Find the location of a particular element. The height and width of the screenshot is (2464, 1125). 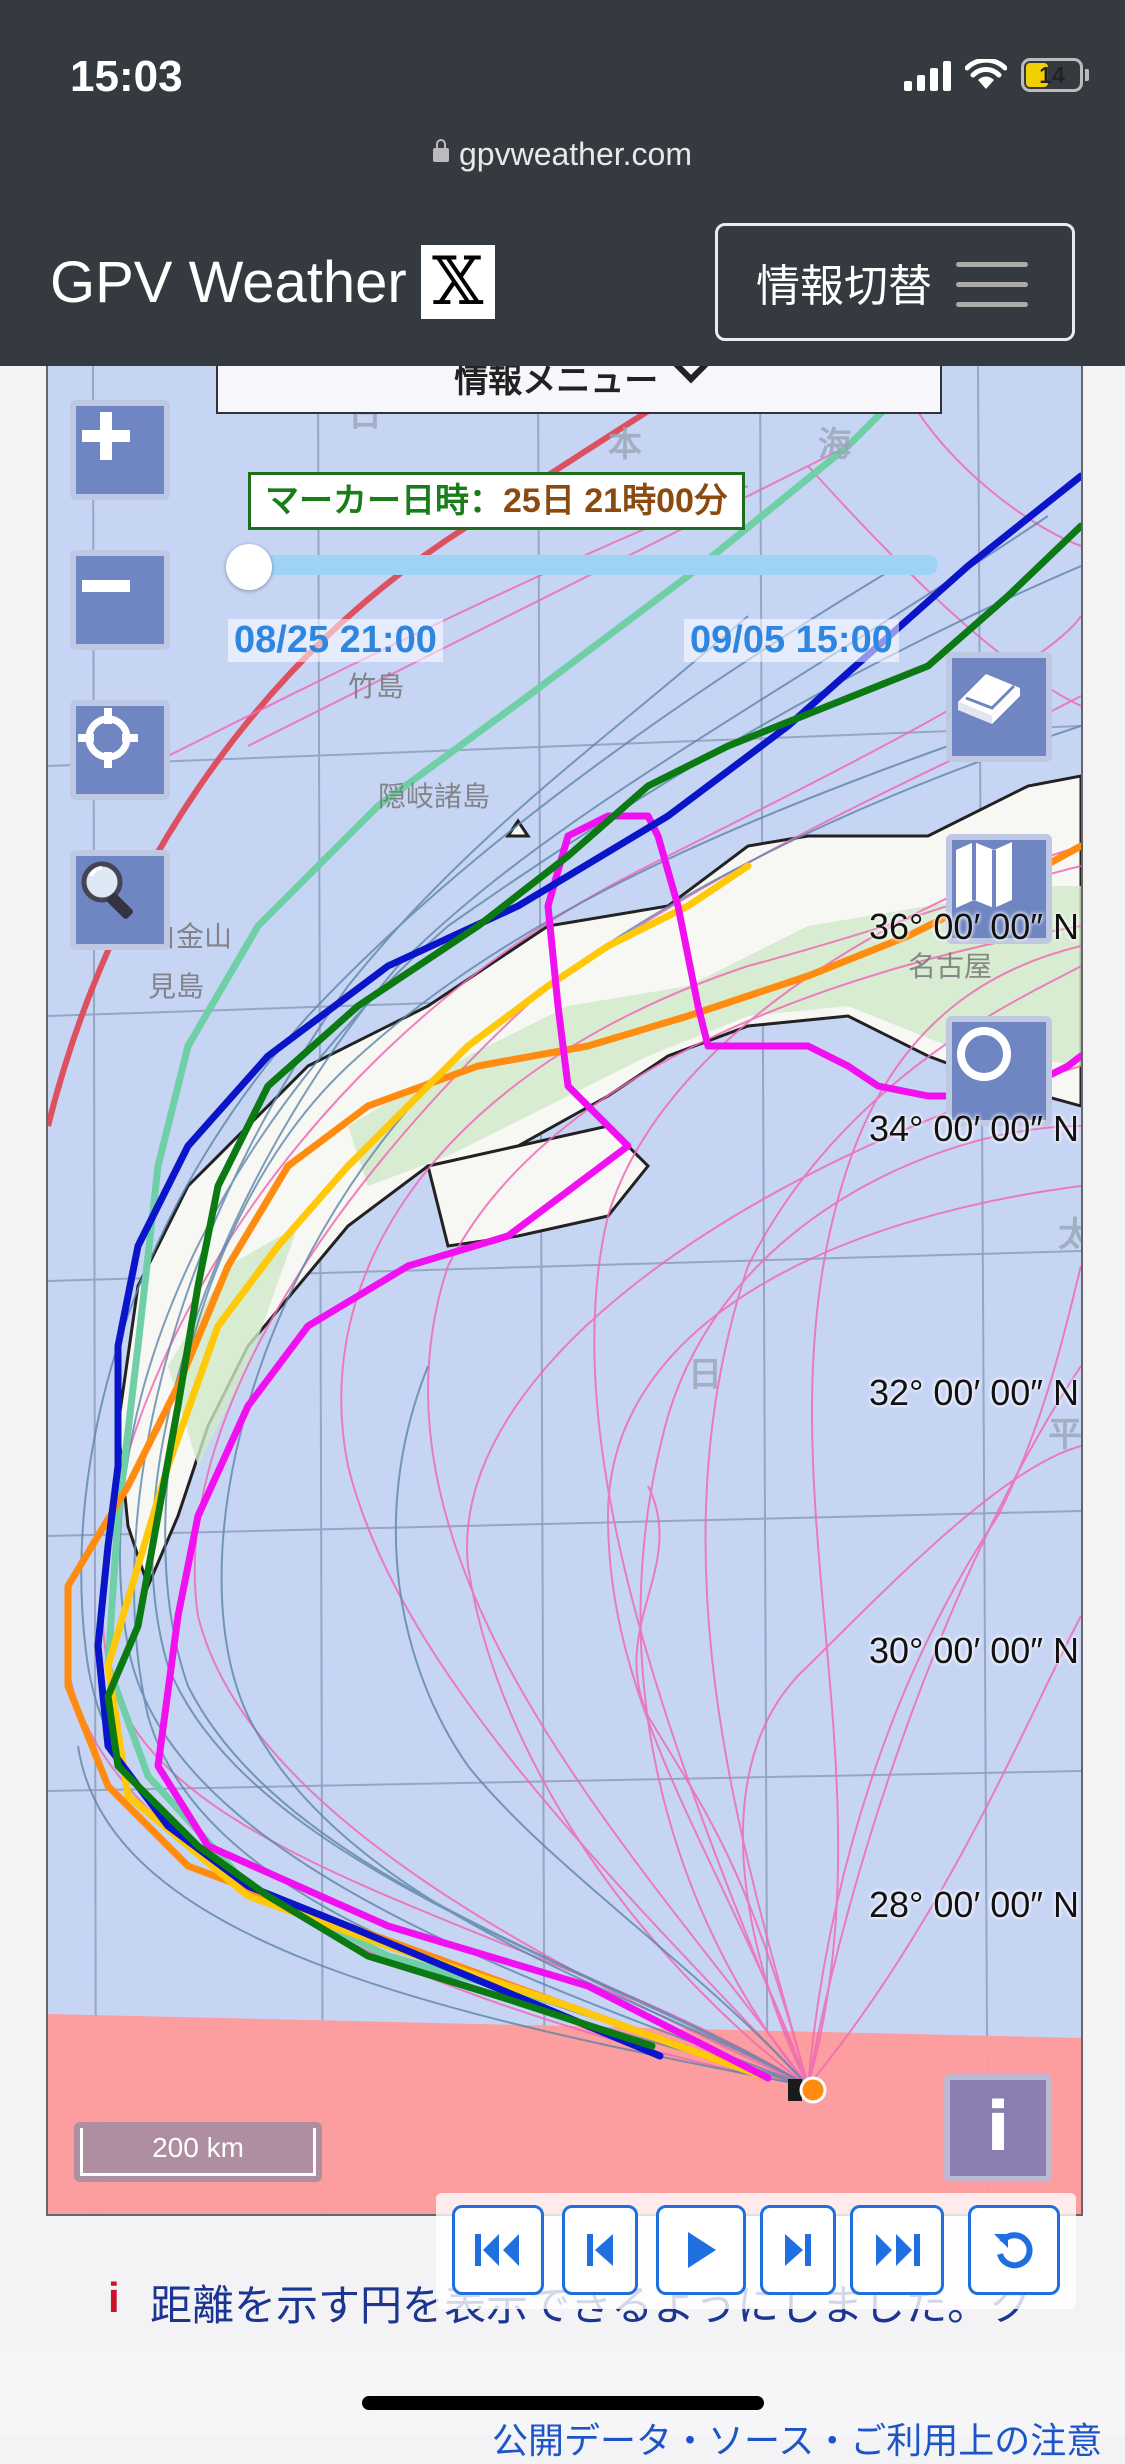

search-button is located at coordinates (120, 900).